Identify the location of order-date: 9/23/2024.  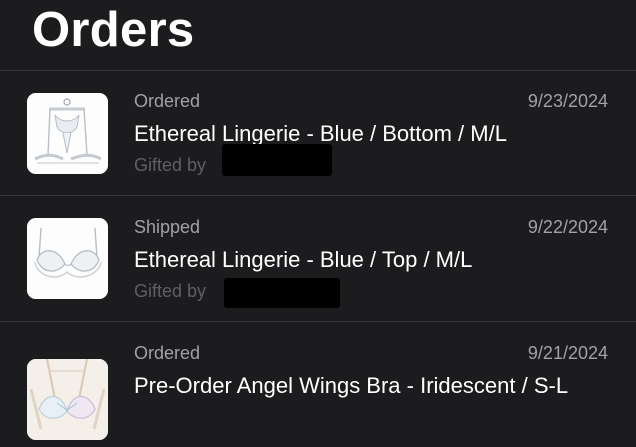
(567, 101).